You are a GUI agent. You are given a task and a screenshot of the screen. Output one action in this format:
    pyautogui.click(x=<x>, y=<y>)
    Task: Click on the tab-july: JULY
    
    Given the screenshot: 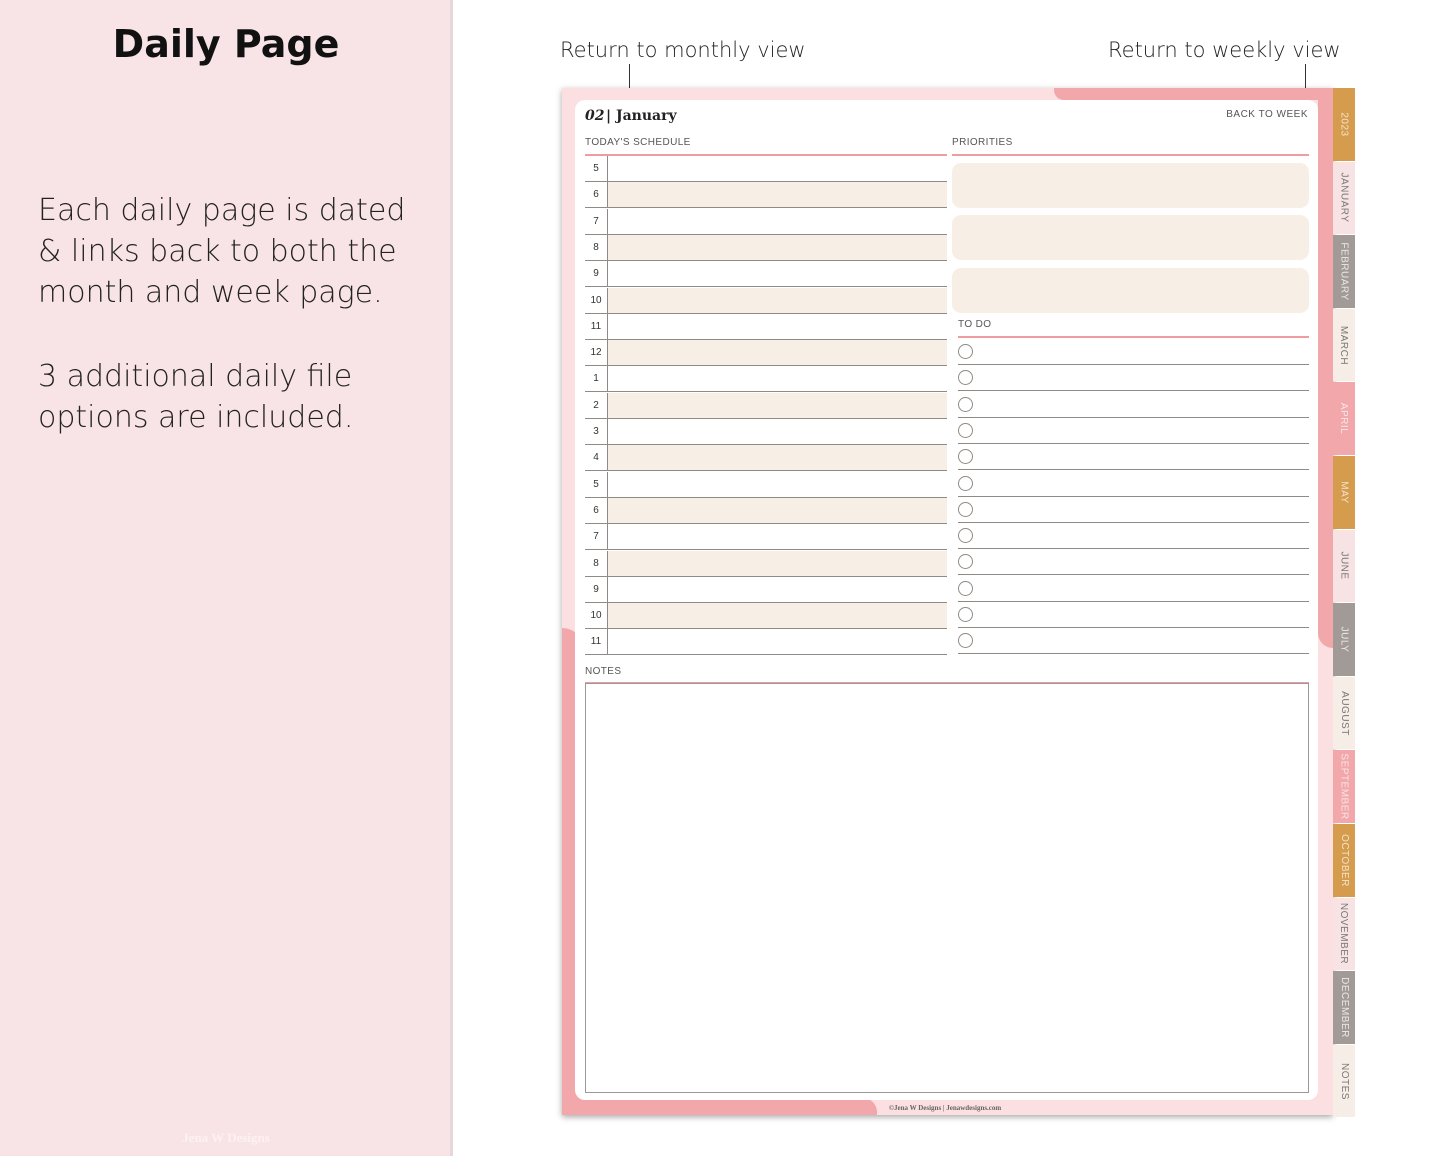 What is the action you would take?
    pyautogui.click(x=1344, y=639)
    